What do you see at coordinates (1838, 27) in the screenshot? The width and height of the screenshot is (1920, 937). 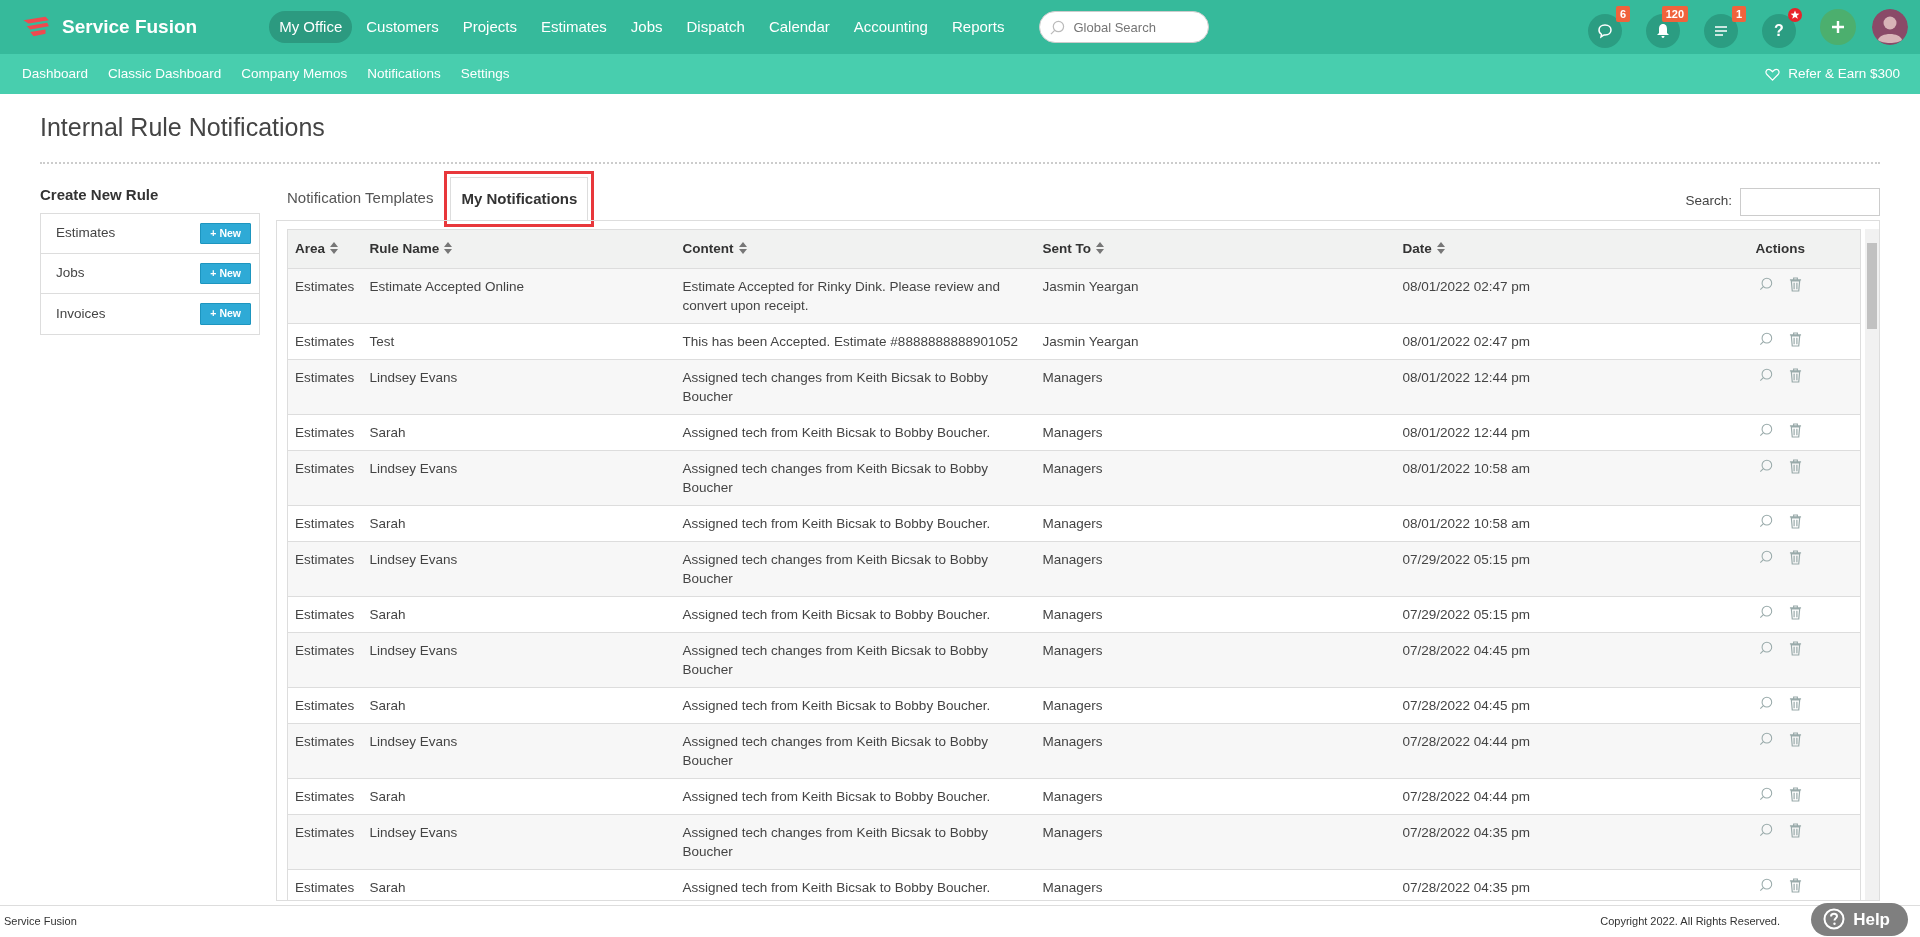 I see `add-button` at bounding box center [1838, 27].